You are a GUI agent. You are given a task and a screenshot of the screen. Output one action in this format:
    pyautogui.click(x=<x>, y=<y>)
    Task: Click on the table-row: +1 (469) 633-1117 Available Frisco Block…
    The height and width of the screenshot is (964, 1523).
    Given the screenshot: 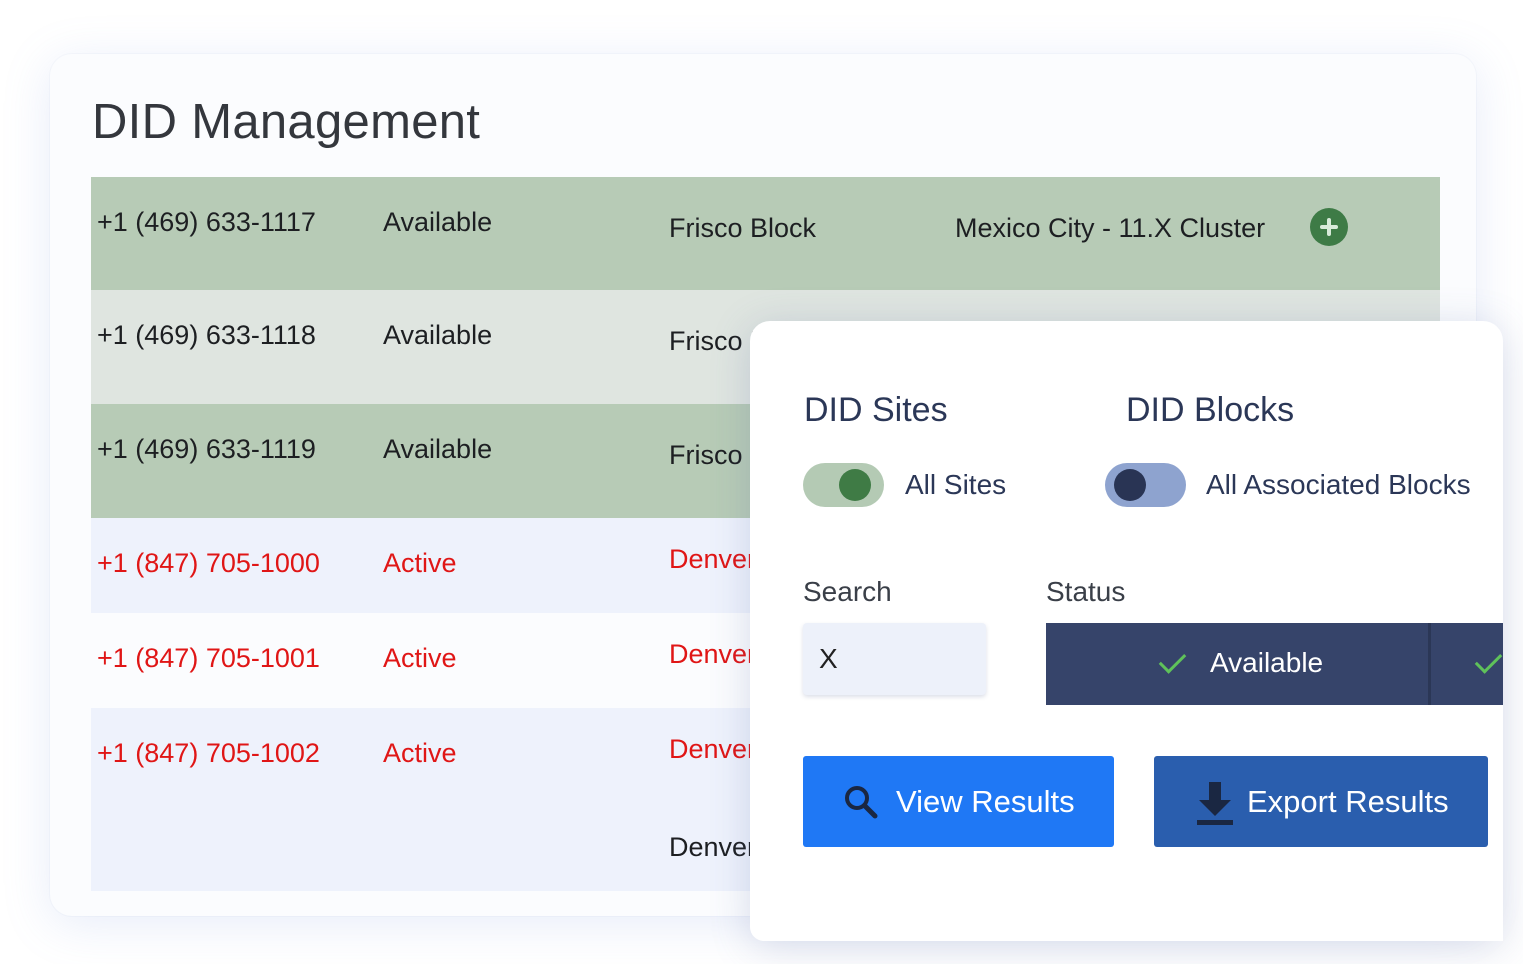 What is the action you would take?
    pyautogui.click(x=765, y=233)
    